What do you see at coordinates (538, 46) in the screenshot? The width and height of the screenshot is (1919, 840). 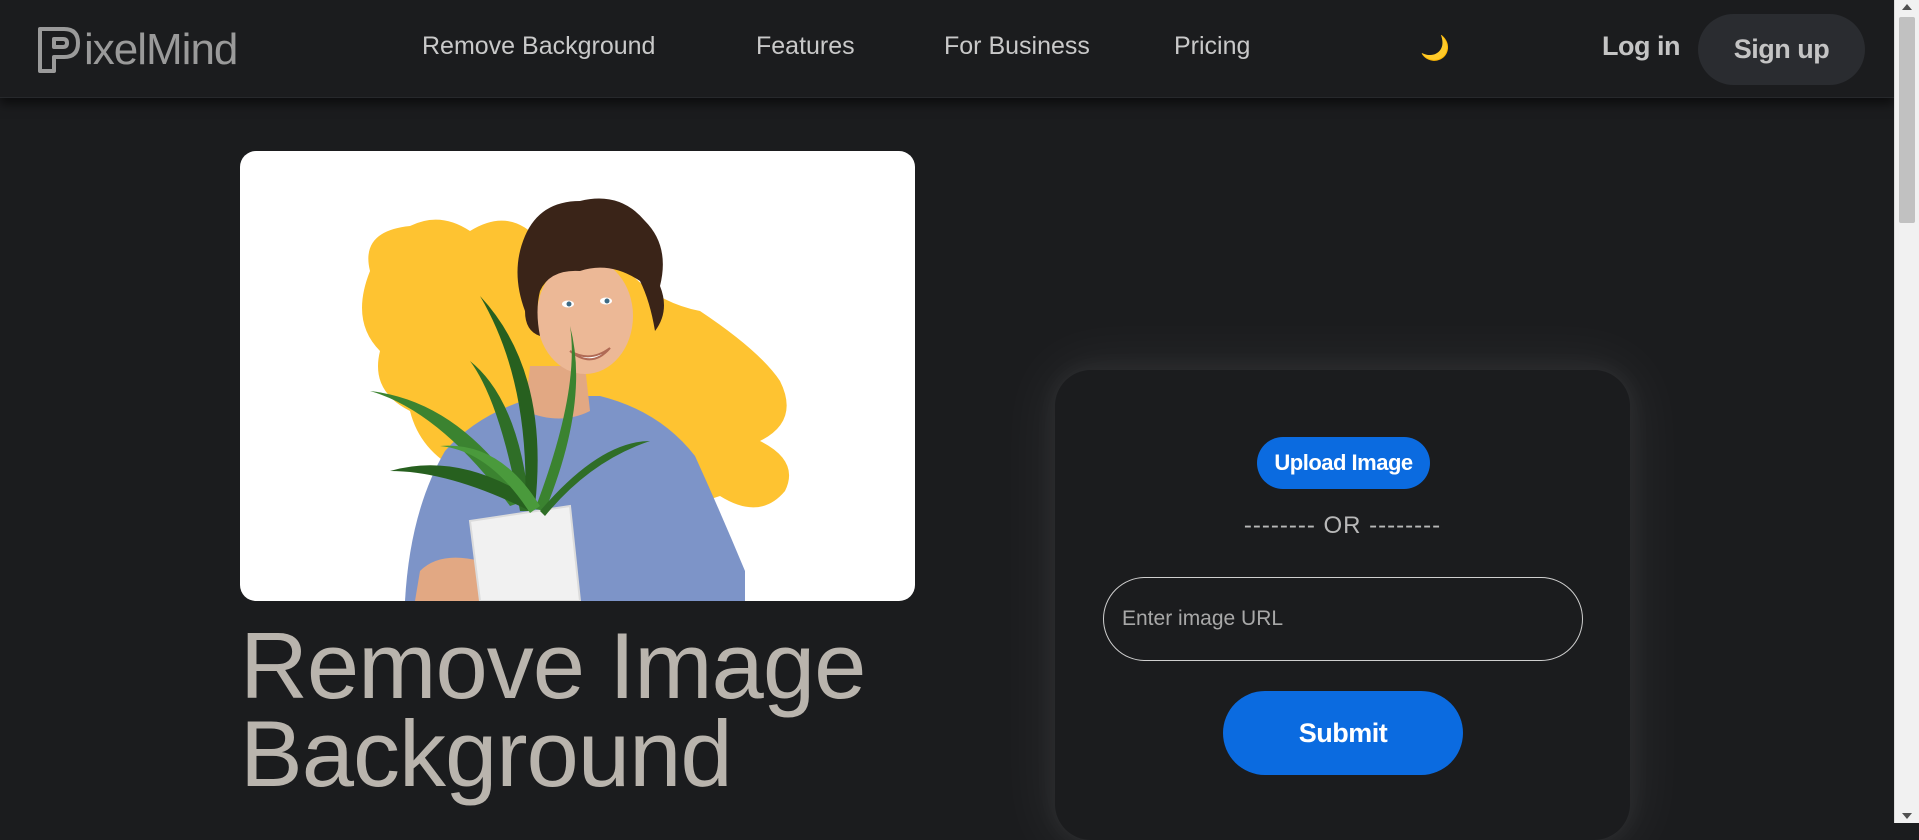 I see `nav-link-remove-background: Remove Background` at bounding box center [538, 46].